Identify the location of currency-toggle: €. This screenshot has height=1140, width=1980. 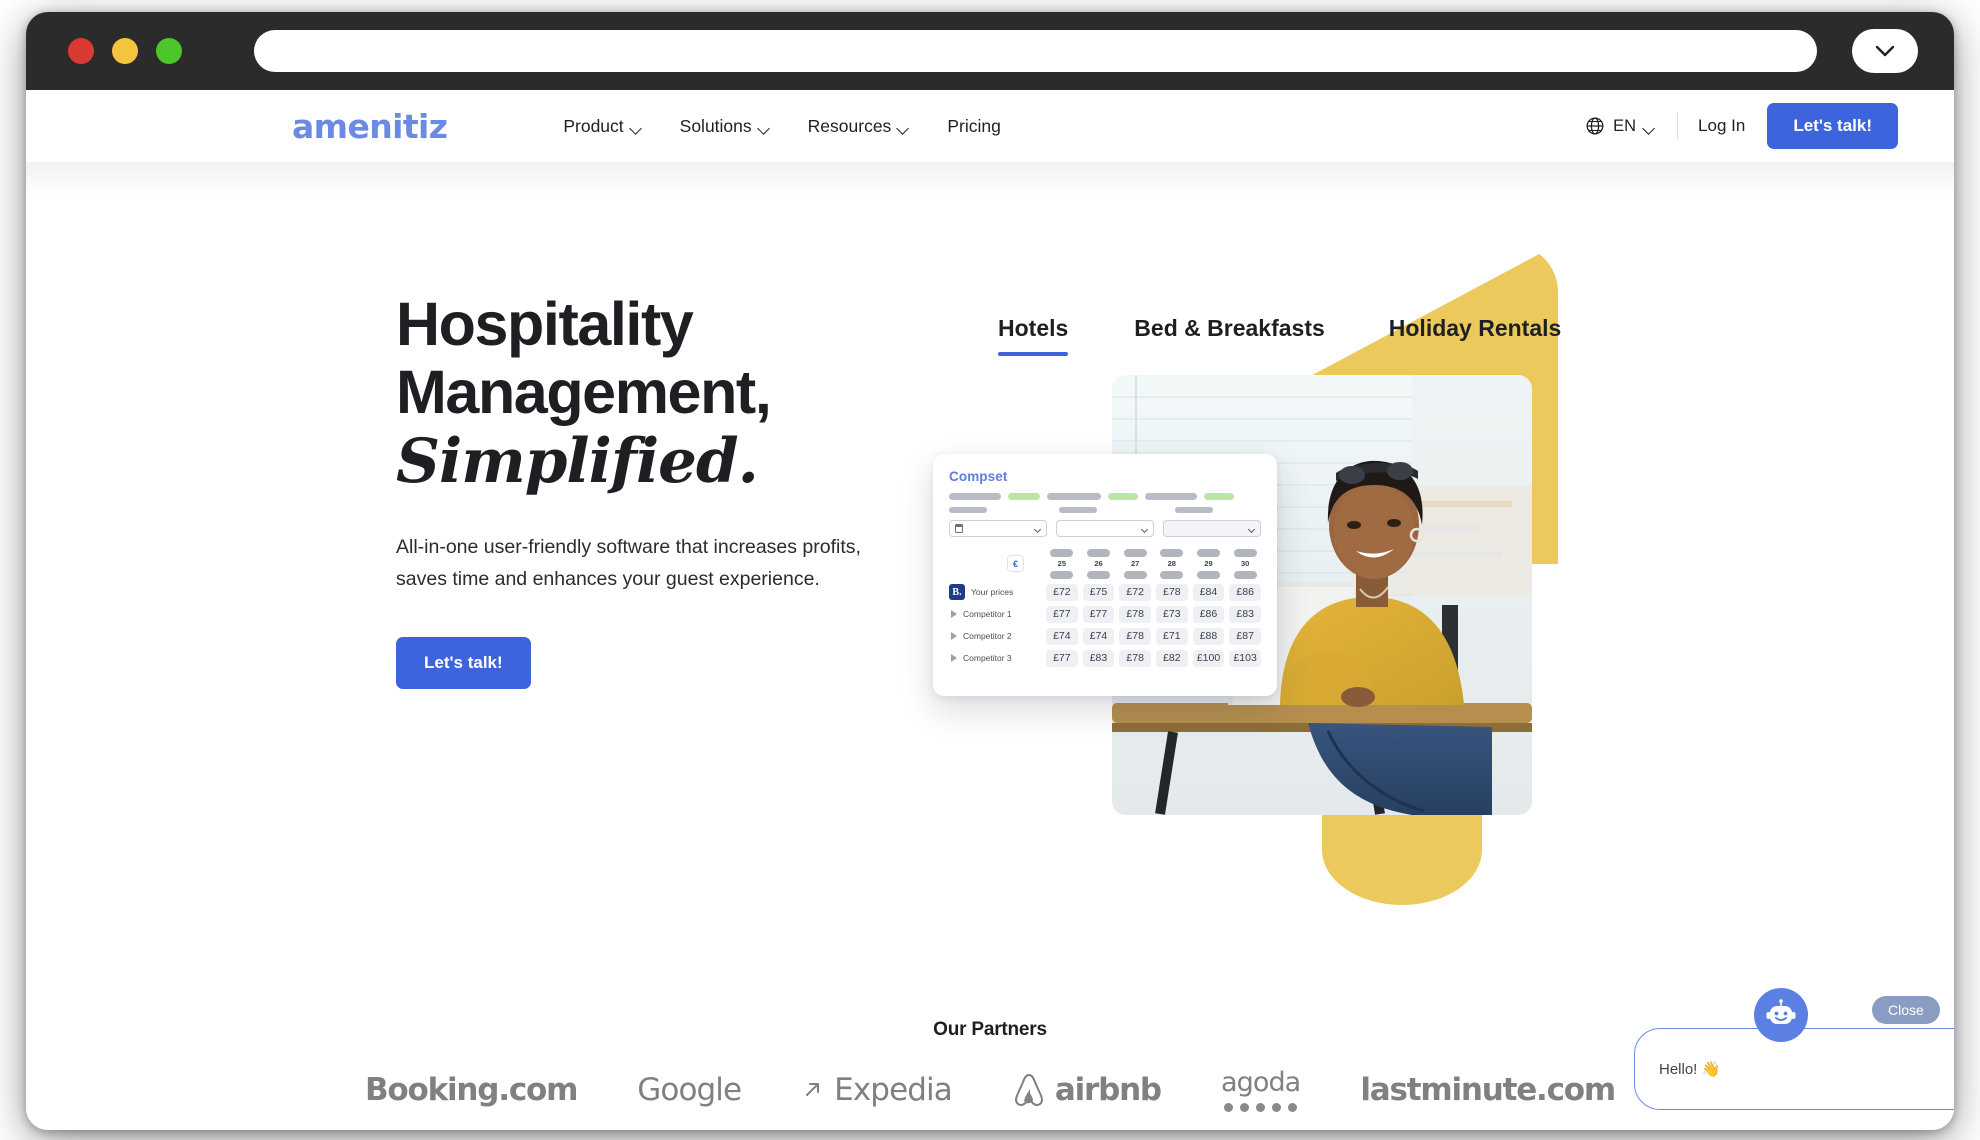
(1015, 564).